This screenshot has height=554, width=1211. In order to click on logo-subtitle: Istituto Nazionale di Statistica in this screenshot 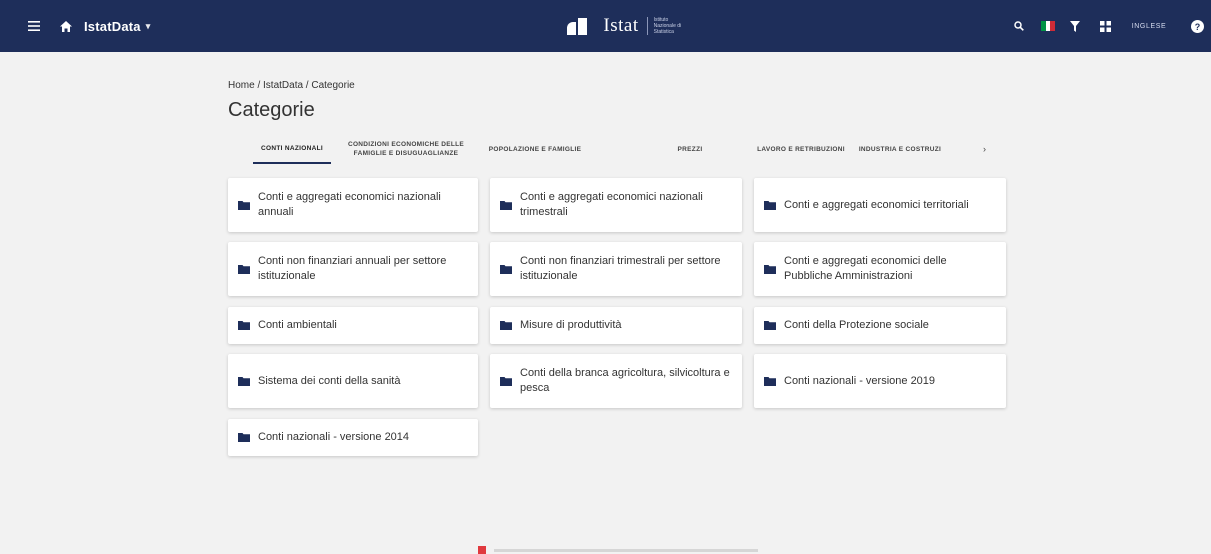, I will do `click(664, 26)`.